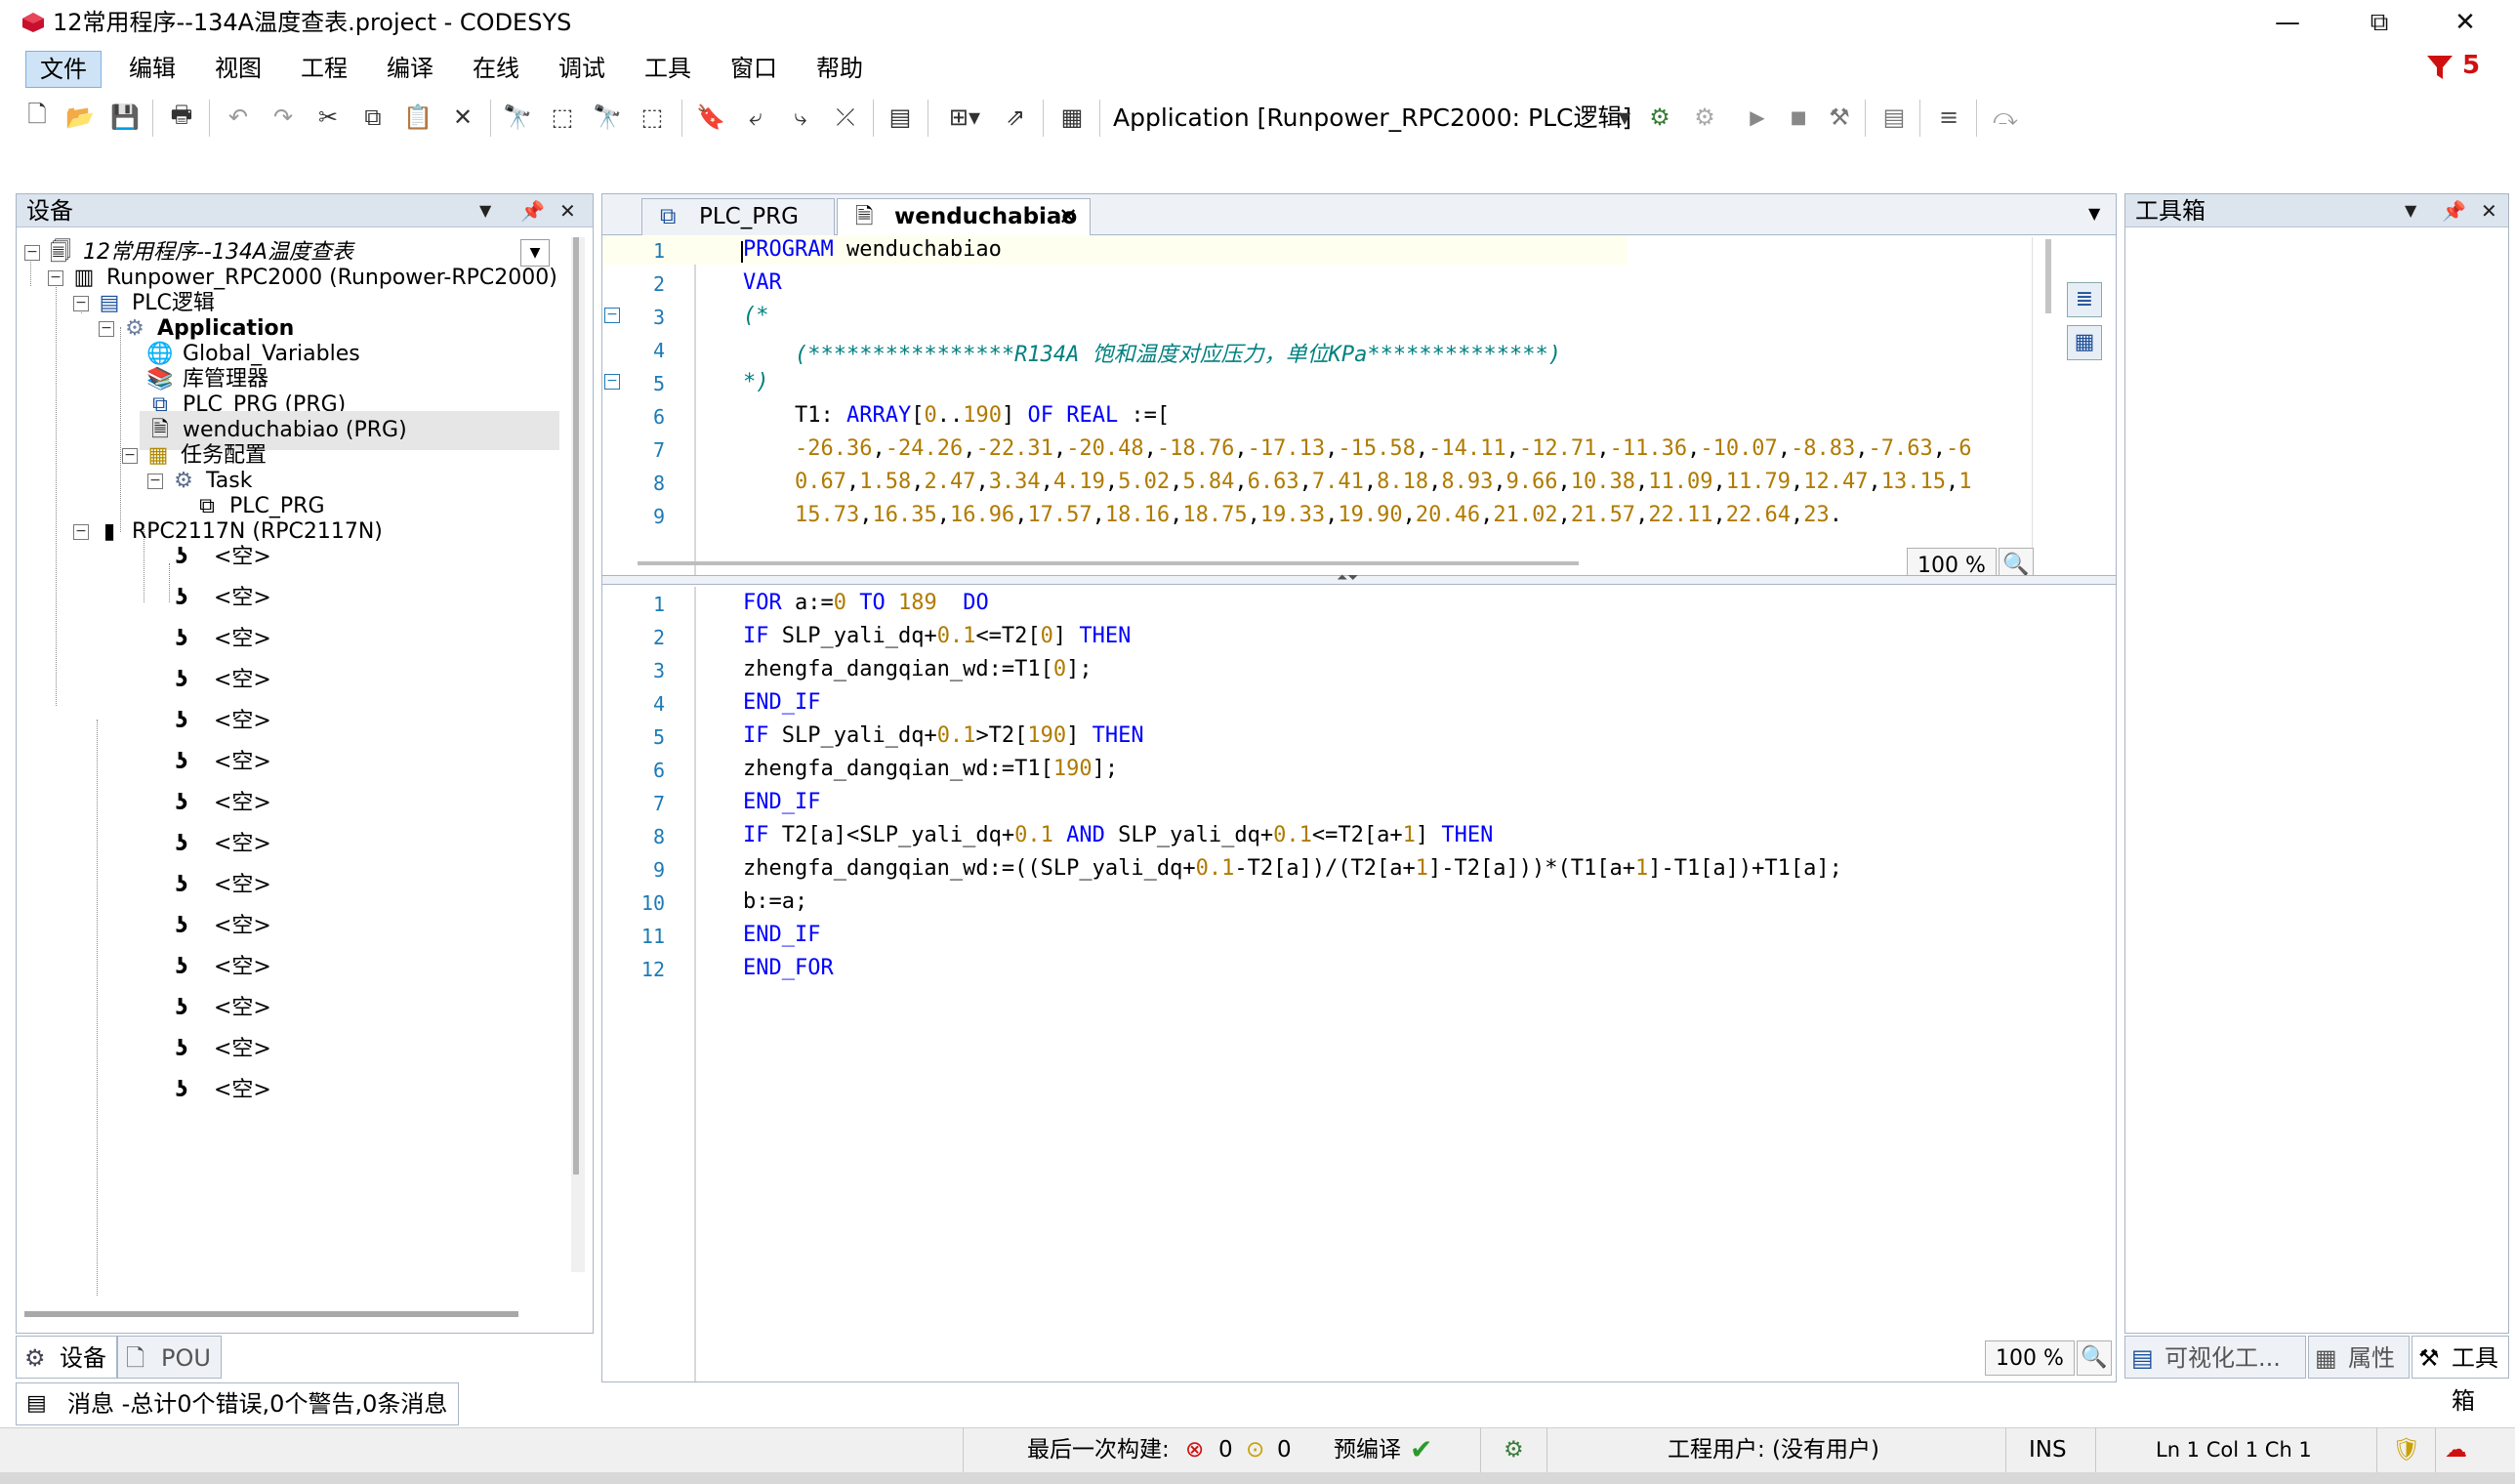 The height and width of the screenshot is (1484, 2515). I want to click on step-icon: ≡, so click(1949, 118).